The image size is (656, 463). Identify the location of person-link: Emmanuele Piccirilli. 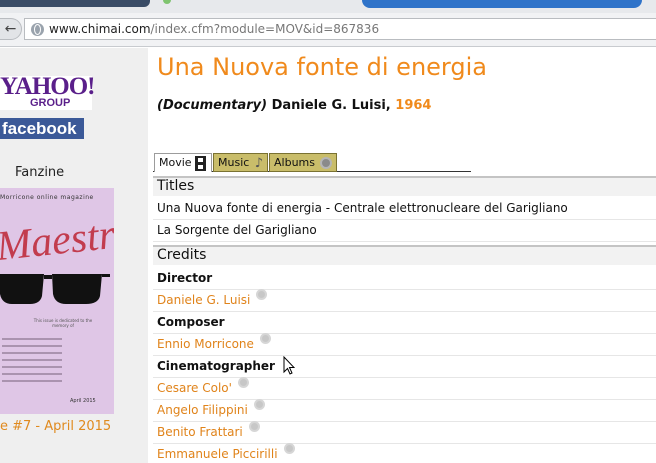
(217, 454).